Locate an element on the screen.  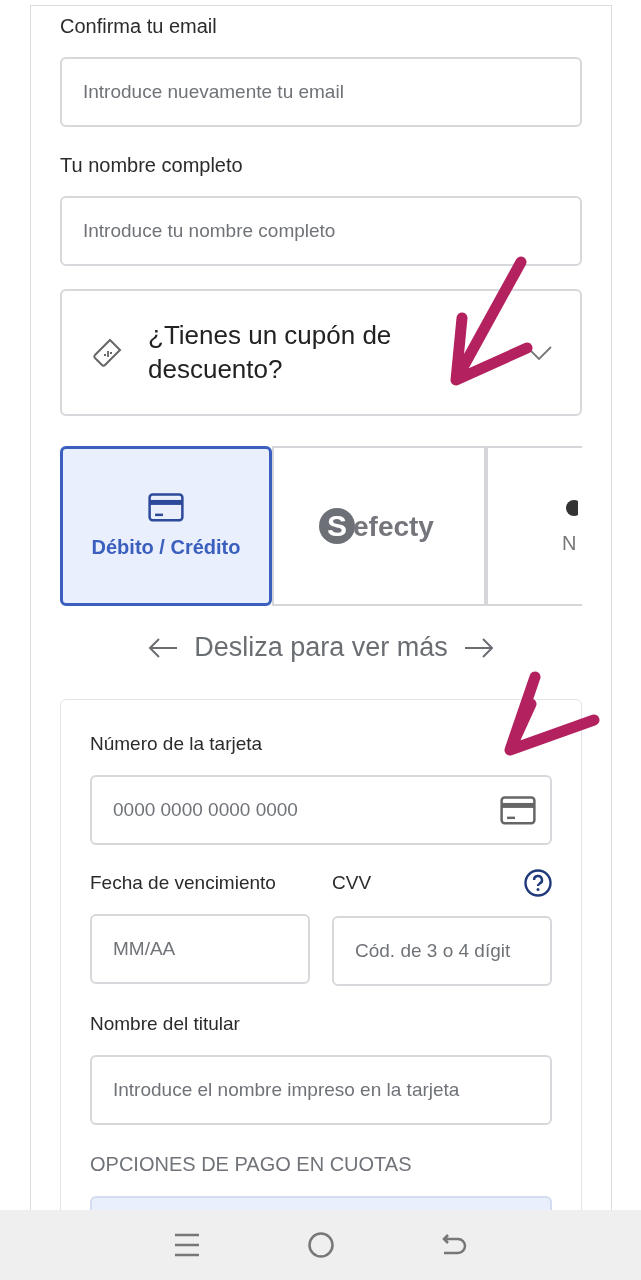
efecty-logo: S efecty is located at coordinates (379, 526).